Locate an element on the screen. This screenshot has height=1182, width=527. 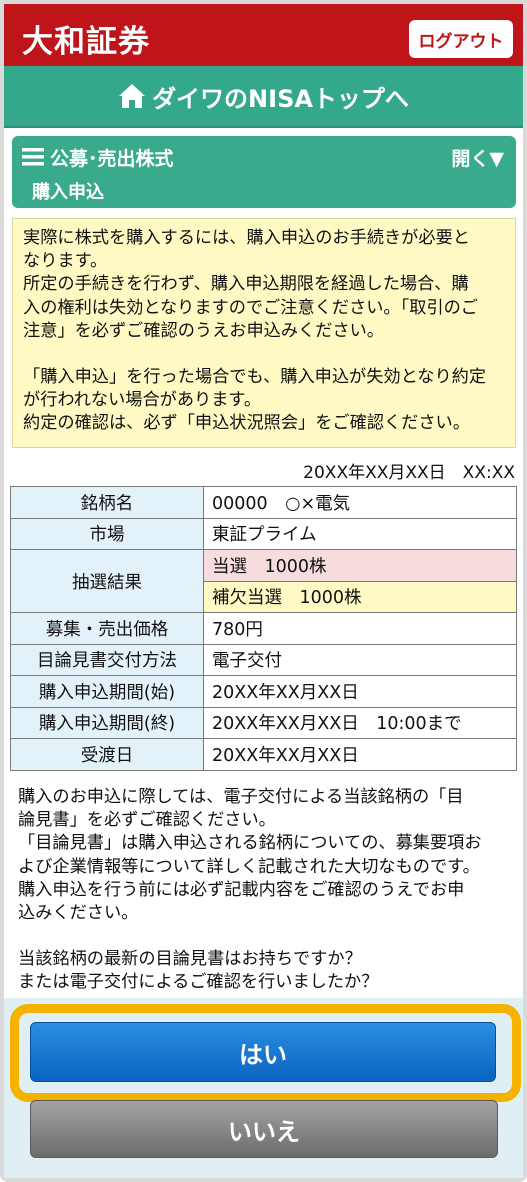
question-text: 当該銘柄の最新の目論見書はお持ちですか？ is located at coordinates (190, 959).